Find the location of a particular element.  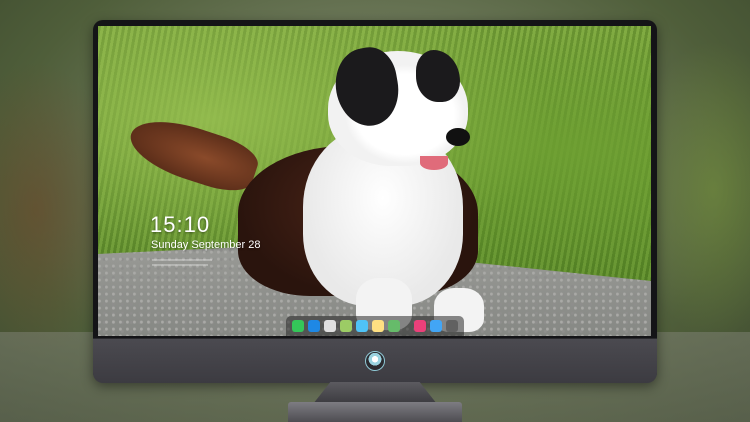

messages-icon is located at coordinates (298, 326).